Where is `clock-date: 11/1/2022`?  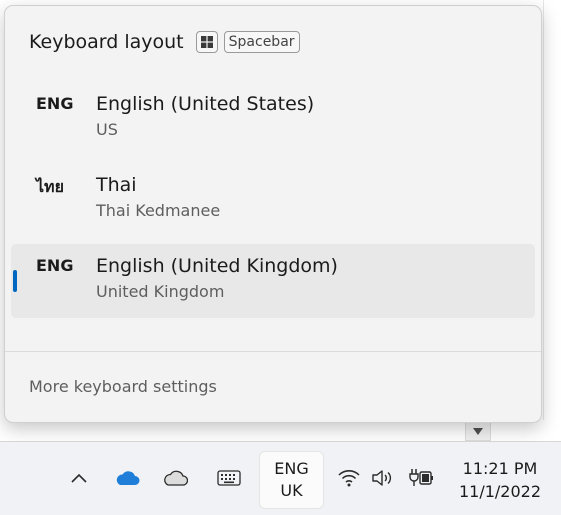
clock-date: 11/1/2022 is located at coordinates (500, 491).